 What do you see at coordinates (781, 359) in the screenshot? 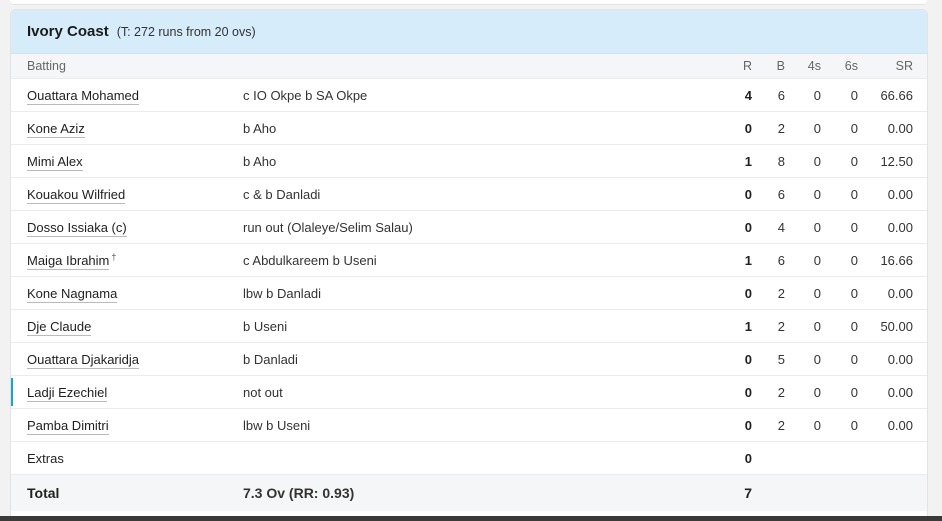
I see `balls: 5` at bounding box center [781, 359].